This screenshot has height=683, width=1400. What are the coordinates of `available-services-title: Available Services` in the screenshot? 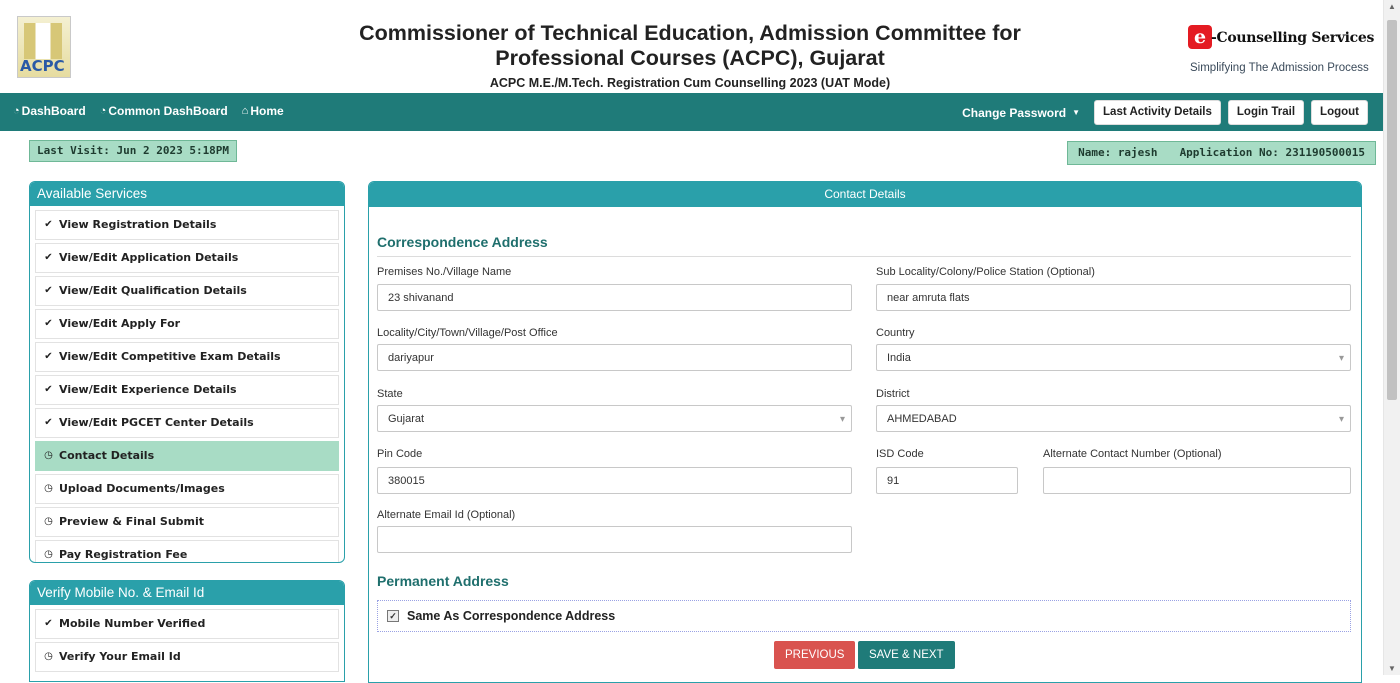 It's located at (187, 194).